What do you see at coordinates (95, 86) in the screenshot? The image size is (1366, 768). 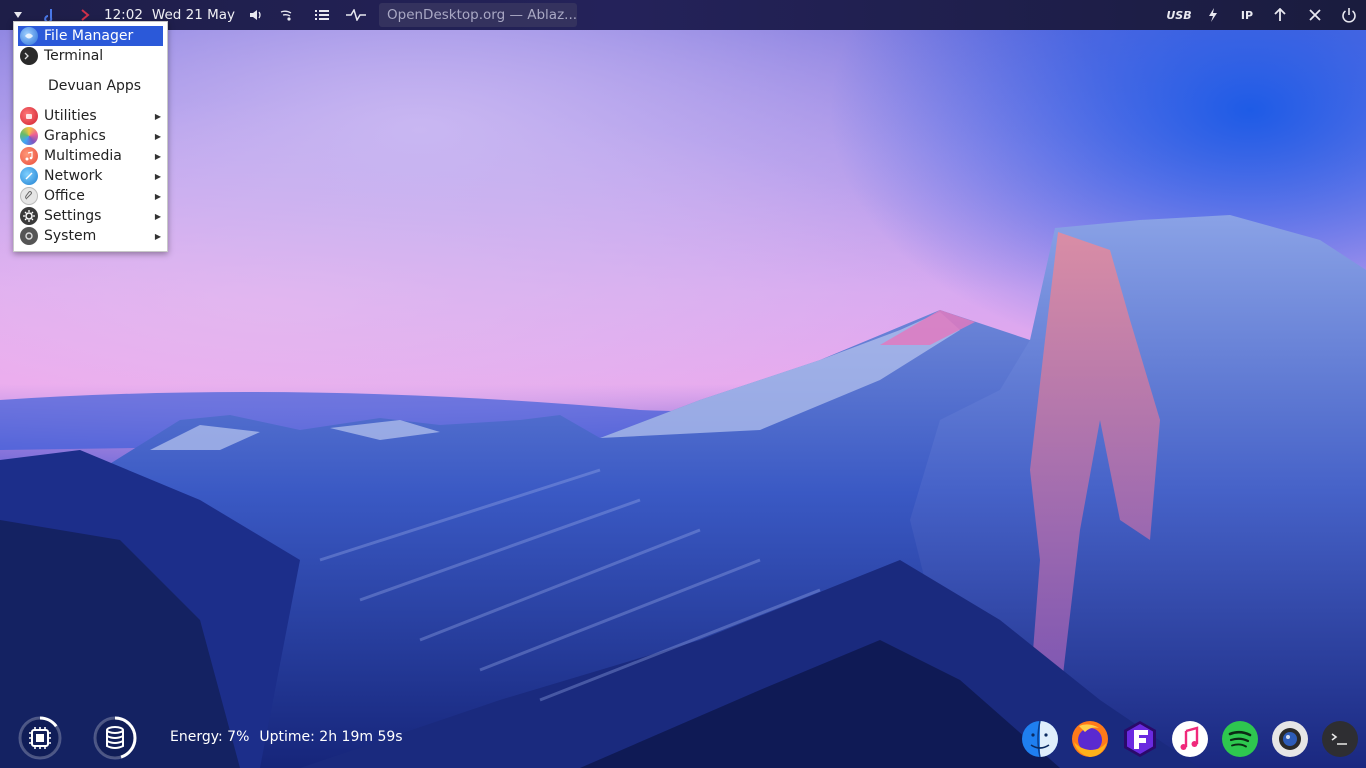 I see `menu-label: Devuan Apps` at bounding box center [95, 86].